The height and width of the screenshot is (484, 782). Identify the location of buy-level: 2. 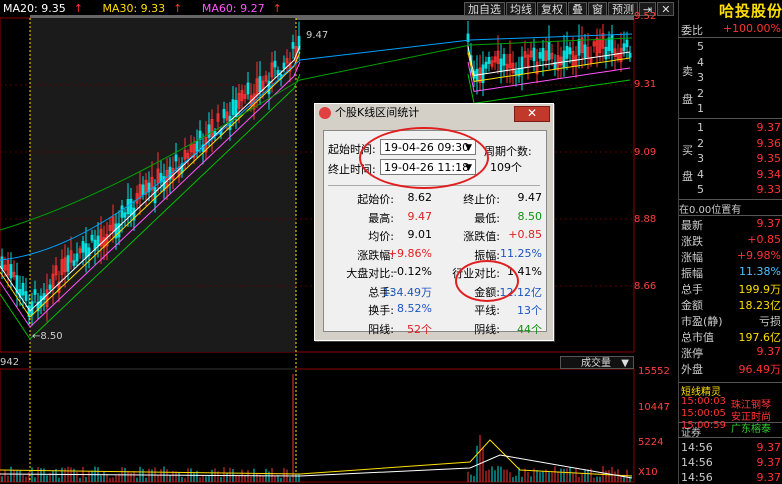
(700, 143).